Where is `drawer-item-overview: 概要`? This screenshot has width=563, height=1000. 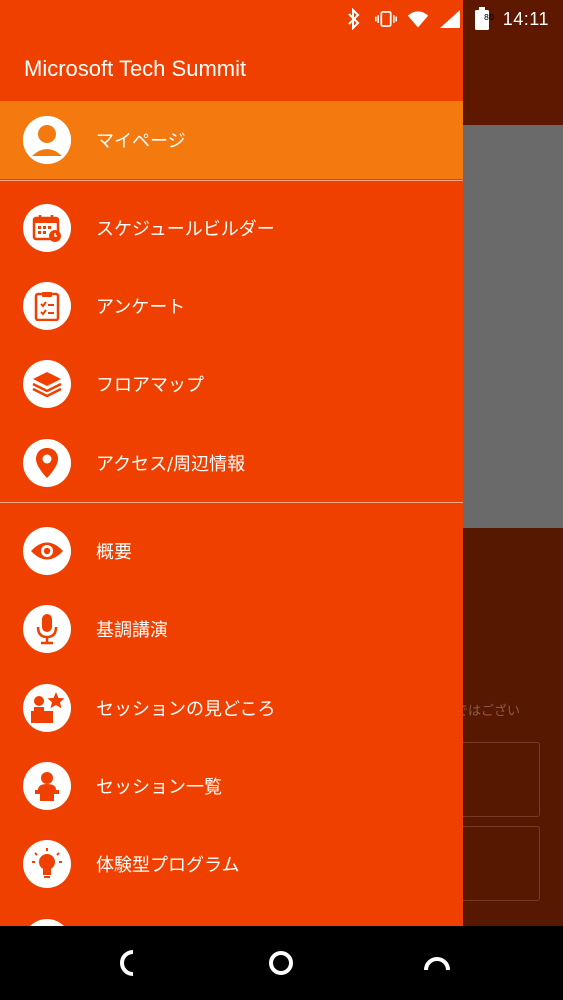
drawer-item-overview: 概要 is located at coordinates (231, 551).